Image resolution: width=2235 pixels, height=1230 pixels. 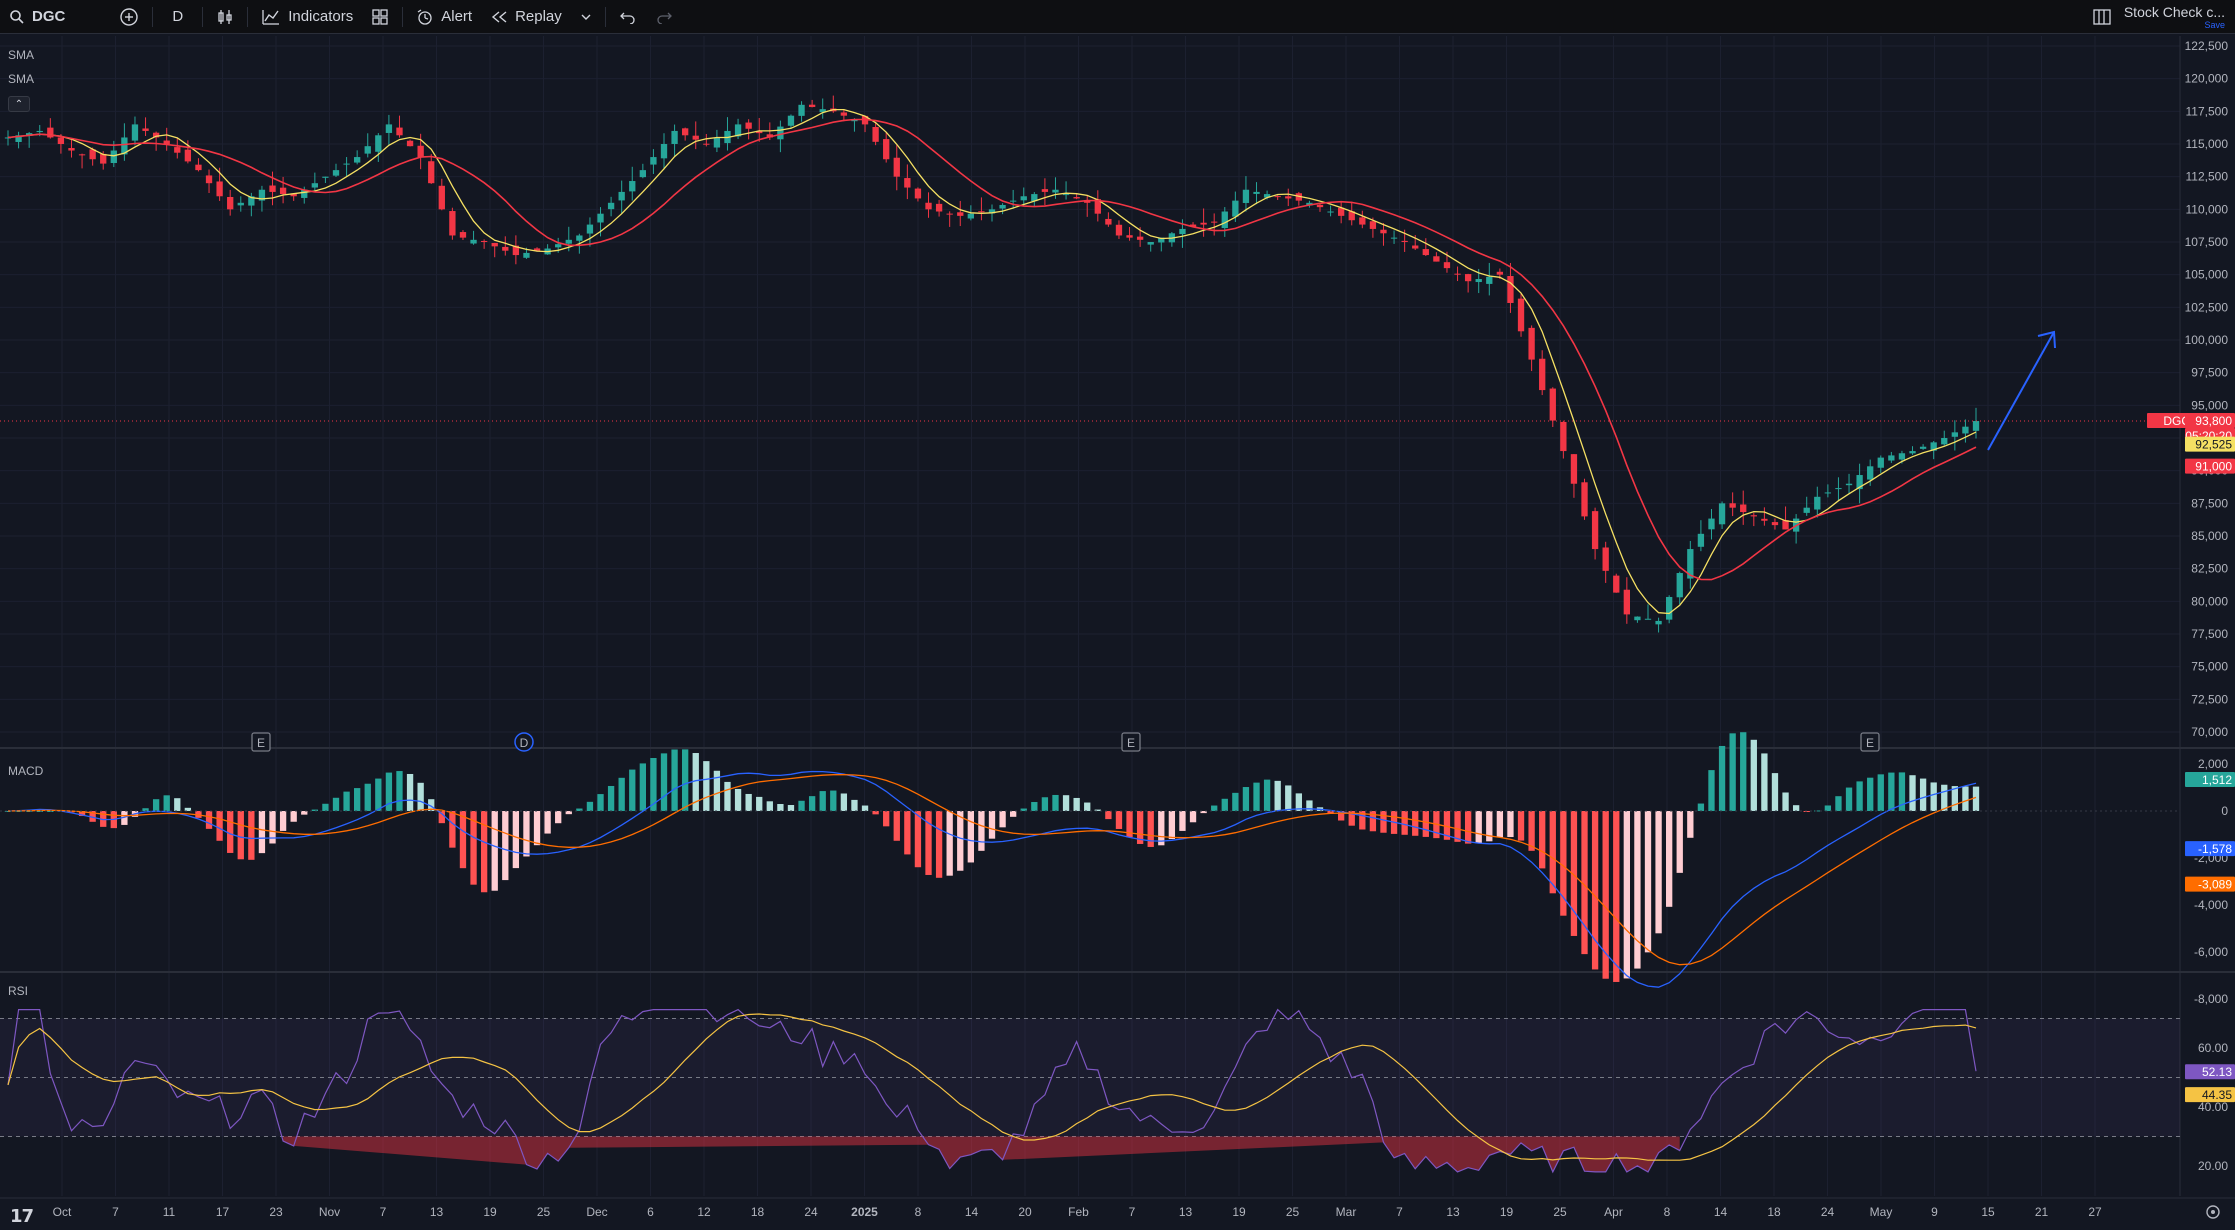 I want to click on sma-slow-badge: 91,000, so click(x=2210, y=466).